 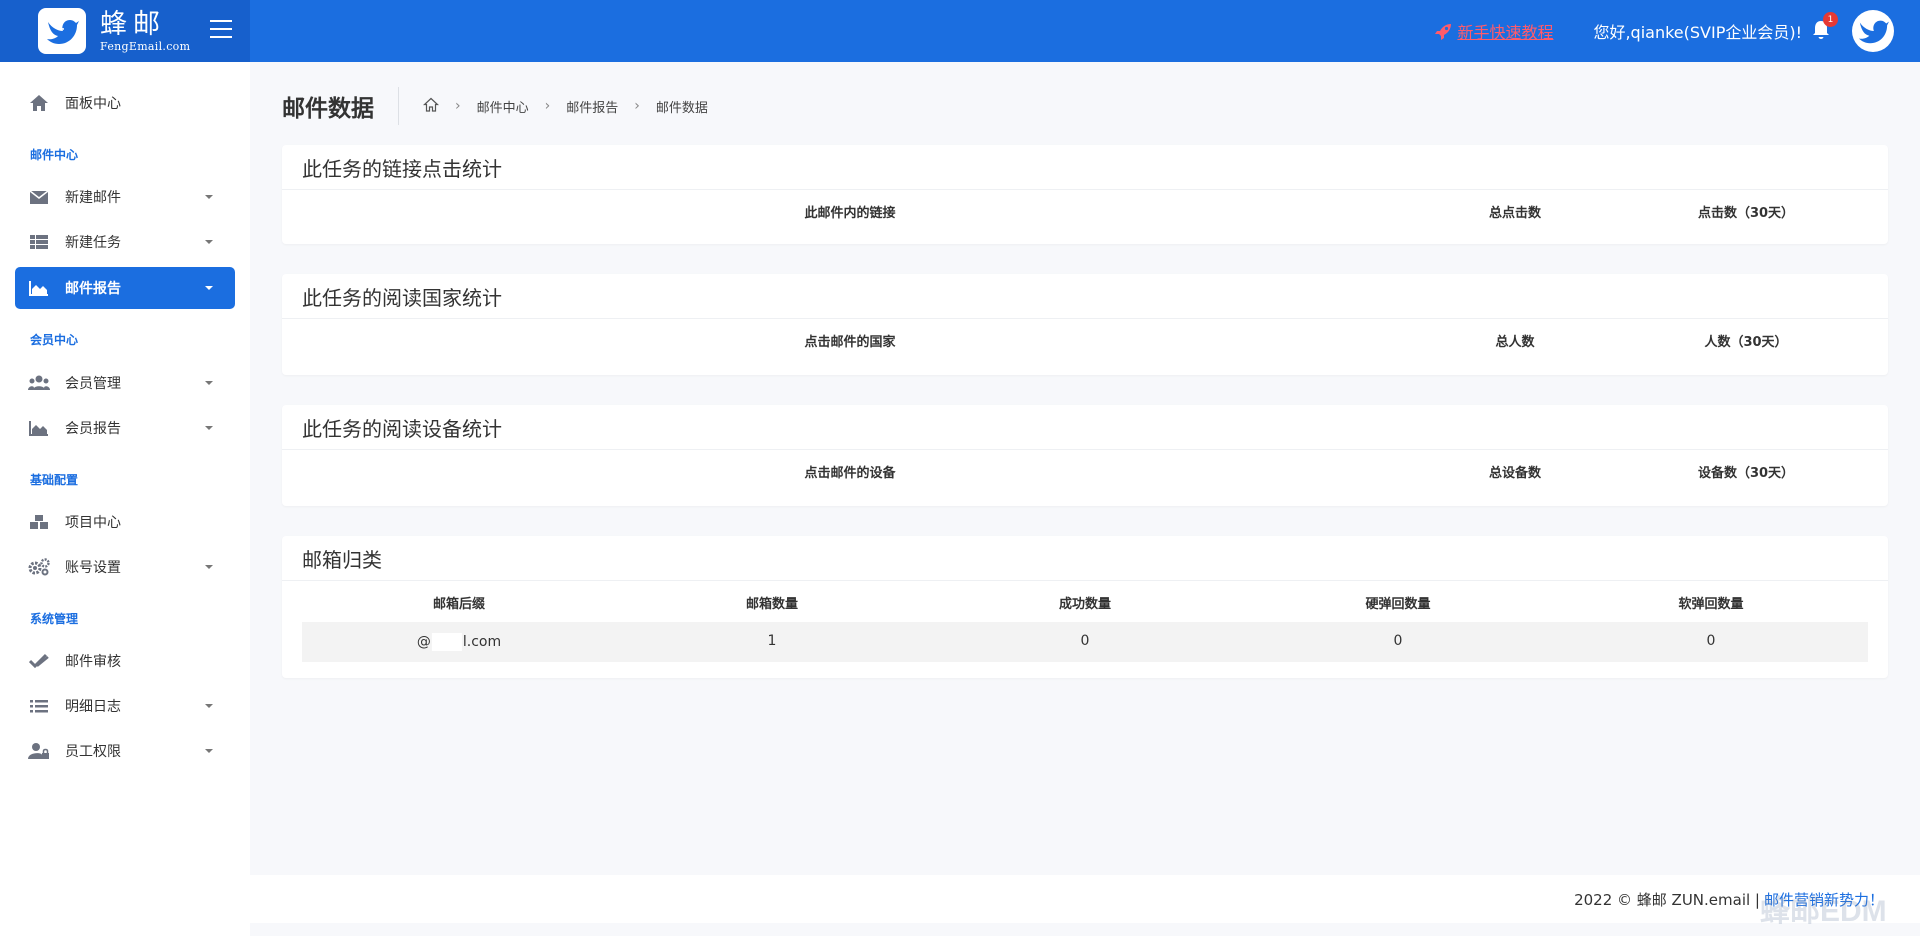 I want to click on sidebar-item-label: 员工权限, so click(x=93, y=752).